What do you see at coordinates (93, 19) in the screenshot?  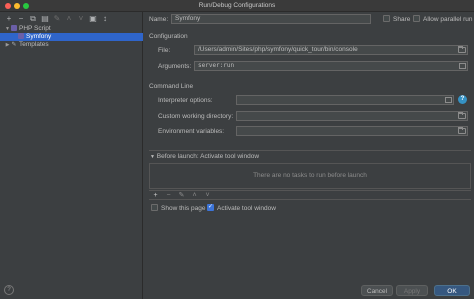 I see `folder-icon: ▣` at bounding box center [93, 19].